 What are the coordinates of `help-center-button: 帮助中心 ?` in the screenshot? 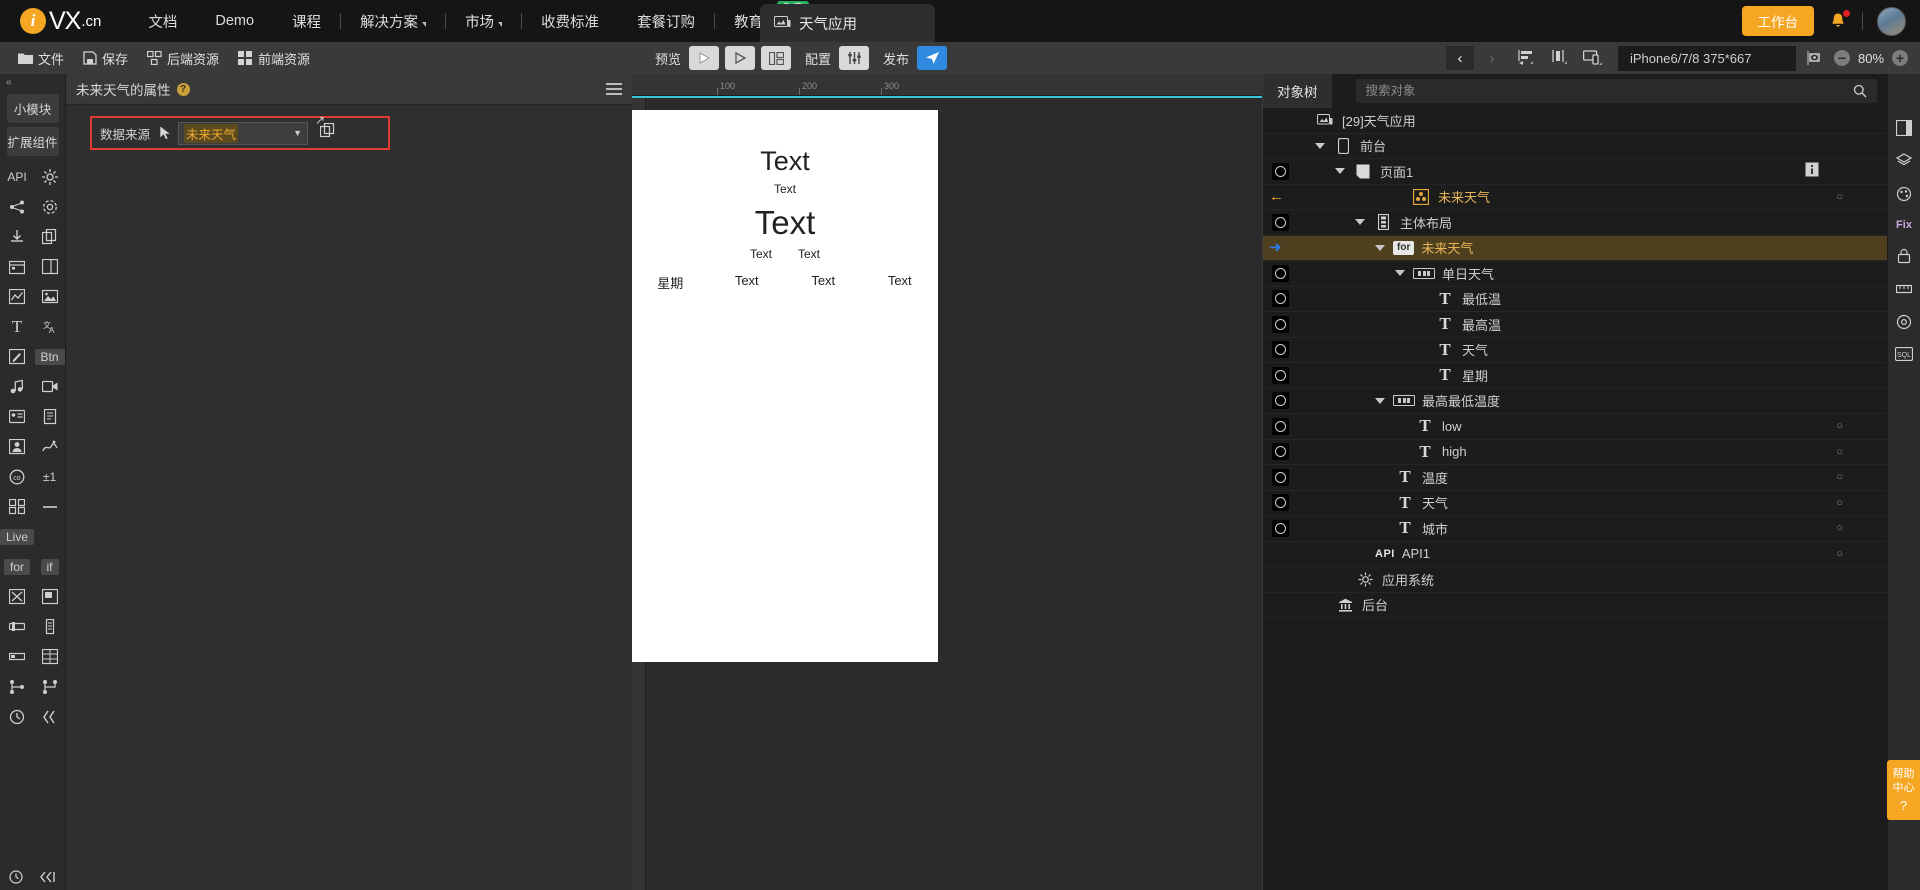 It's located at (1903, 790).